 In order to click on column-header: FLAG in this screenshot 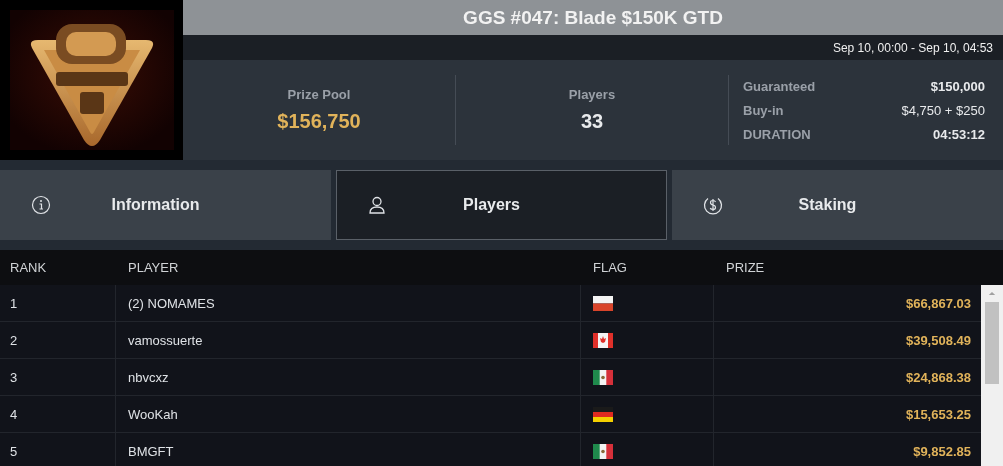, I will do `click(610, 267)`.